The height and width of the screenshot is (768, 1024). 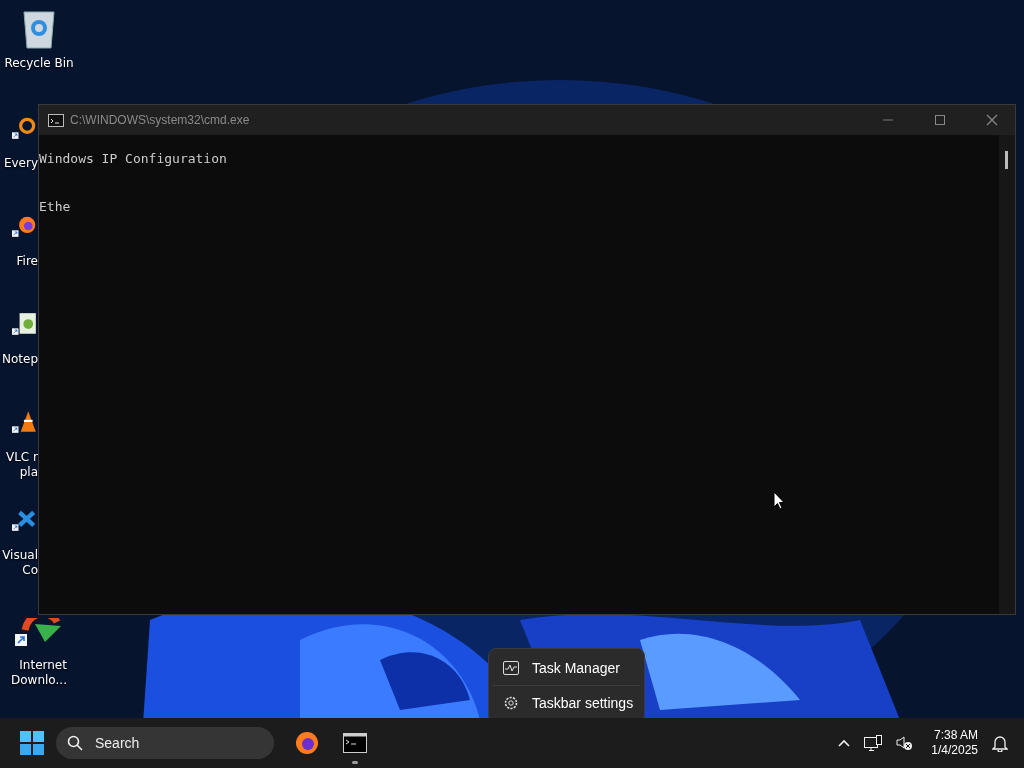 What do you see at coordinates (32, 743) in the screenshot?
I see `start-icon` at bounding box center [32, 743].